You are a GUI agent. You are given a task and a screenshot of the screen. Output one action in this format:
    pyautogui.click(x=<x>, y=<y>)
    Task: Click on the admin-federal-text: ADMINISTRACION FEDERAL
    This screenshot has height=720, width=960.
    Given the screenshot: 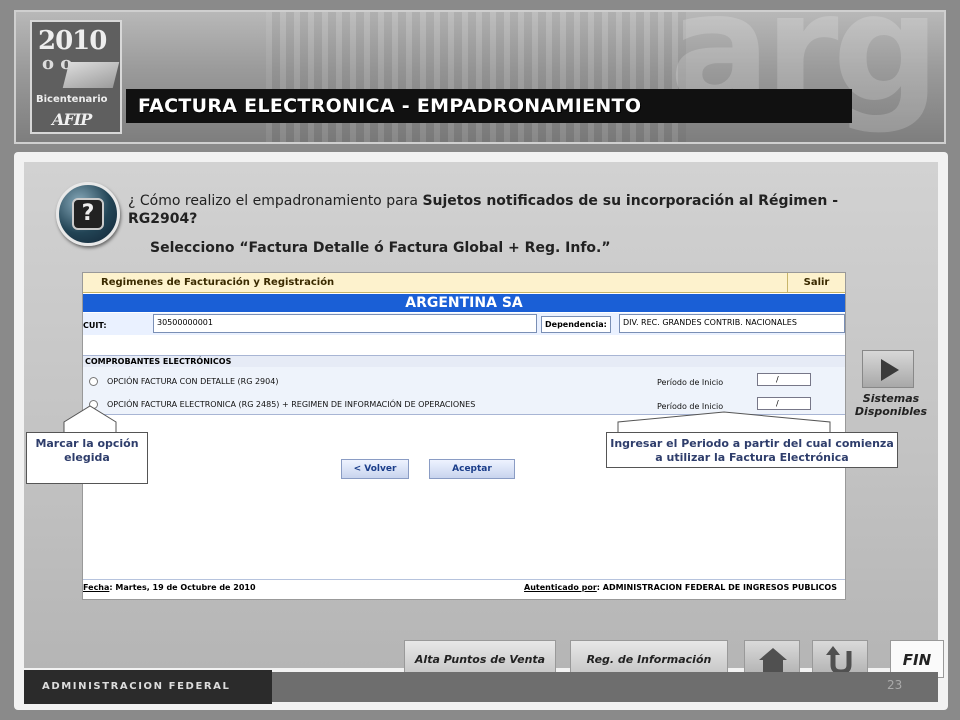 What is the action you would take?
    pyautogui.click(x=136, y=686)
    